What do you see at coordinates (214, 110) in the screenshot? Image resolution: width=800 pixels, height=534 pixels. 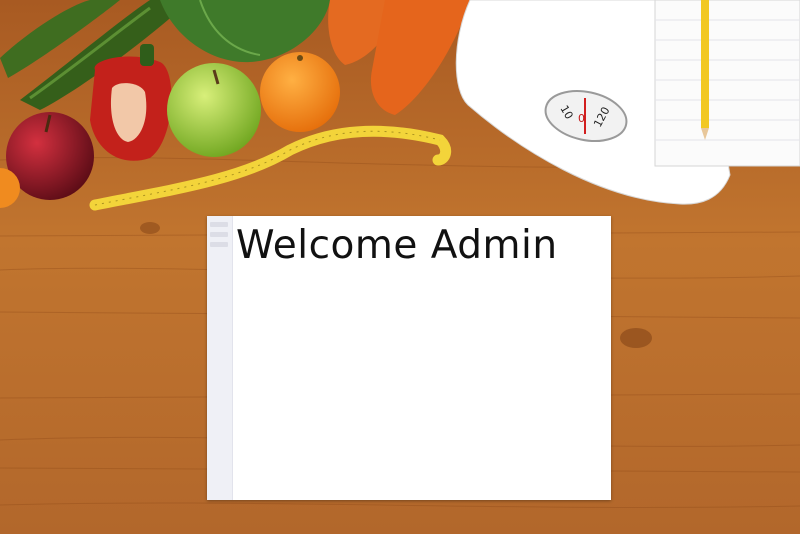 I see `green-apple-icon` at bounding box center [214, 110].